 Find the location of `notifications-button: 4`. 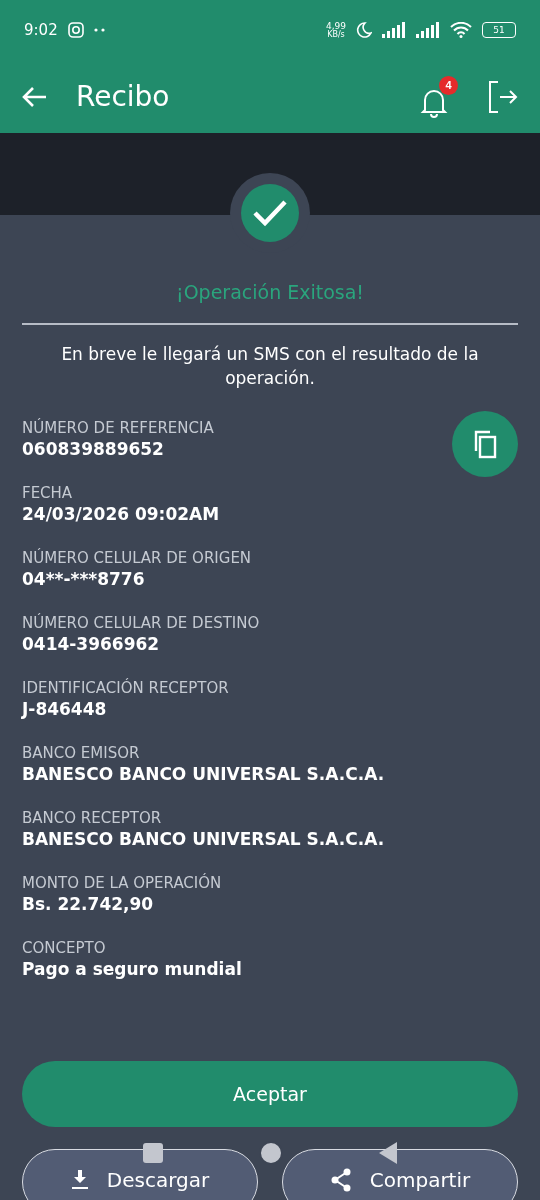

notifications-button: 4 is located at coordinates (439, 96).